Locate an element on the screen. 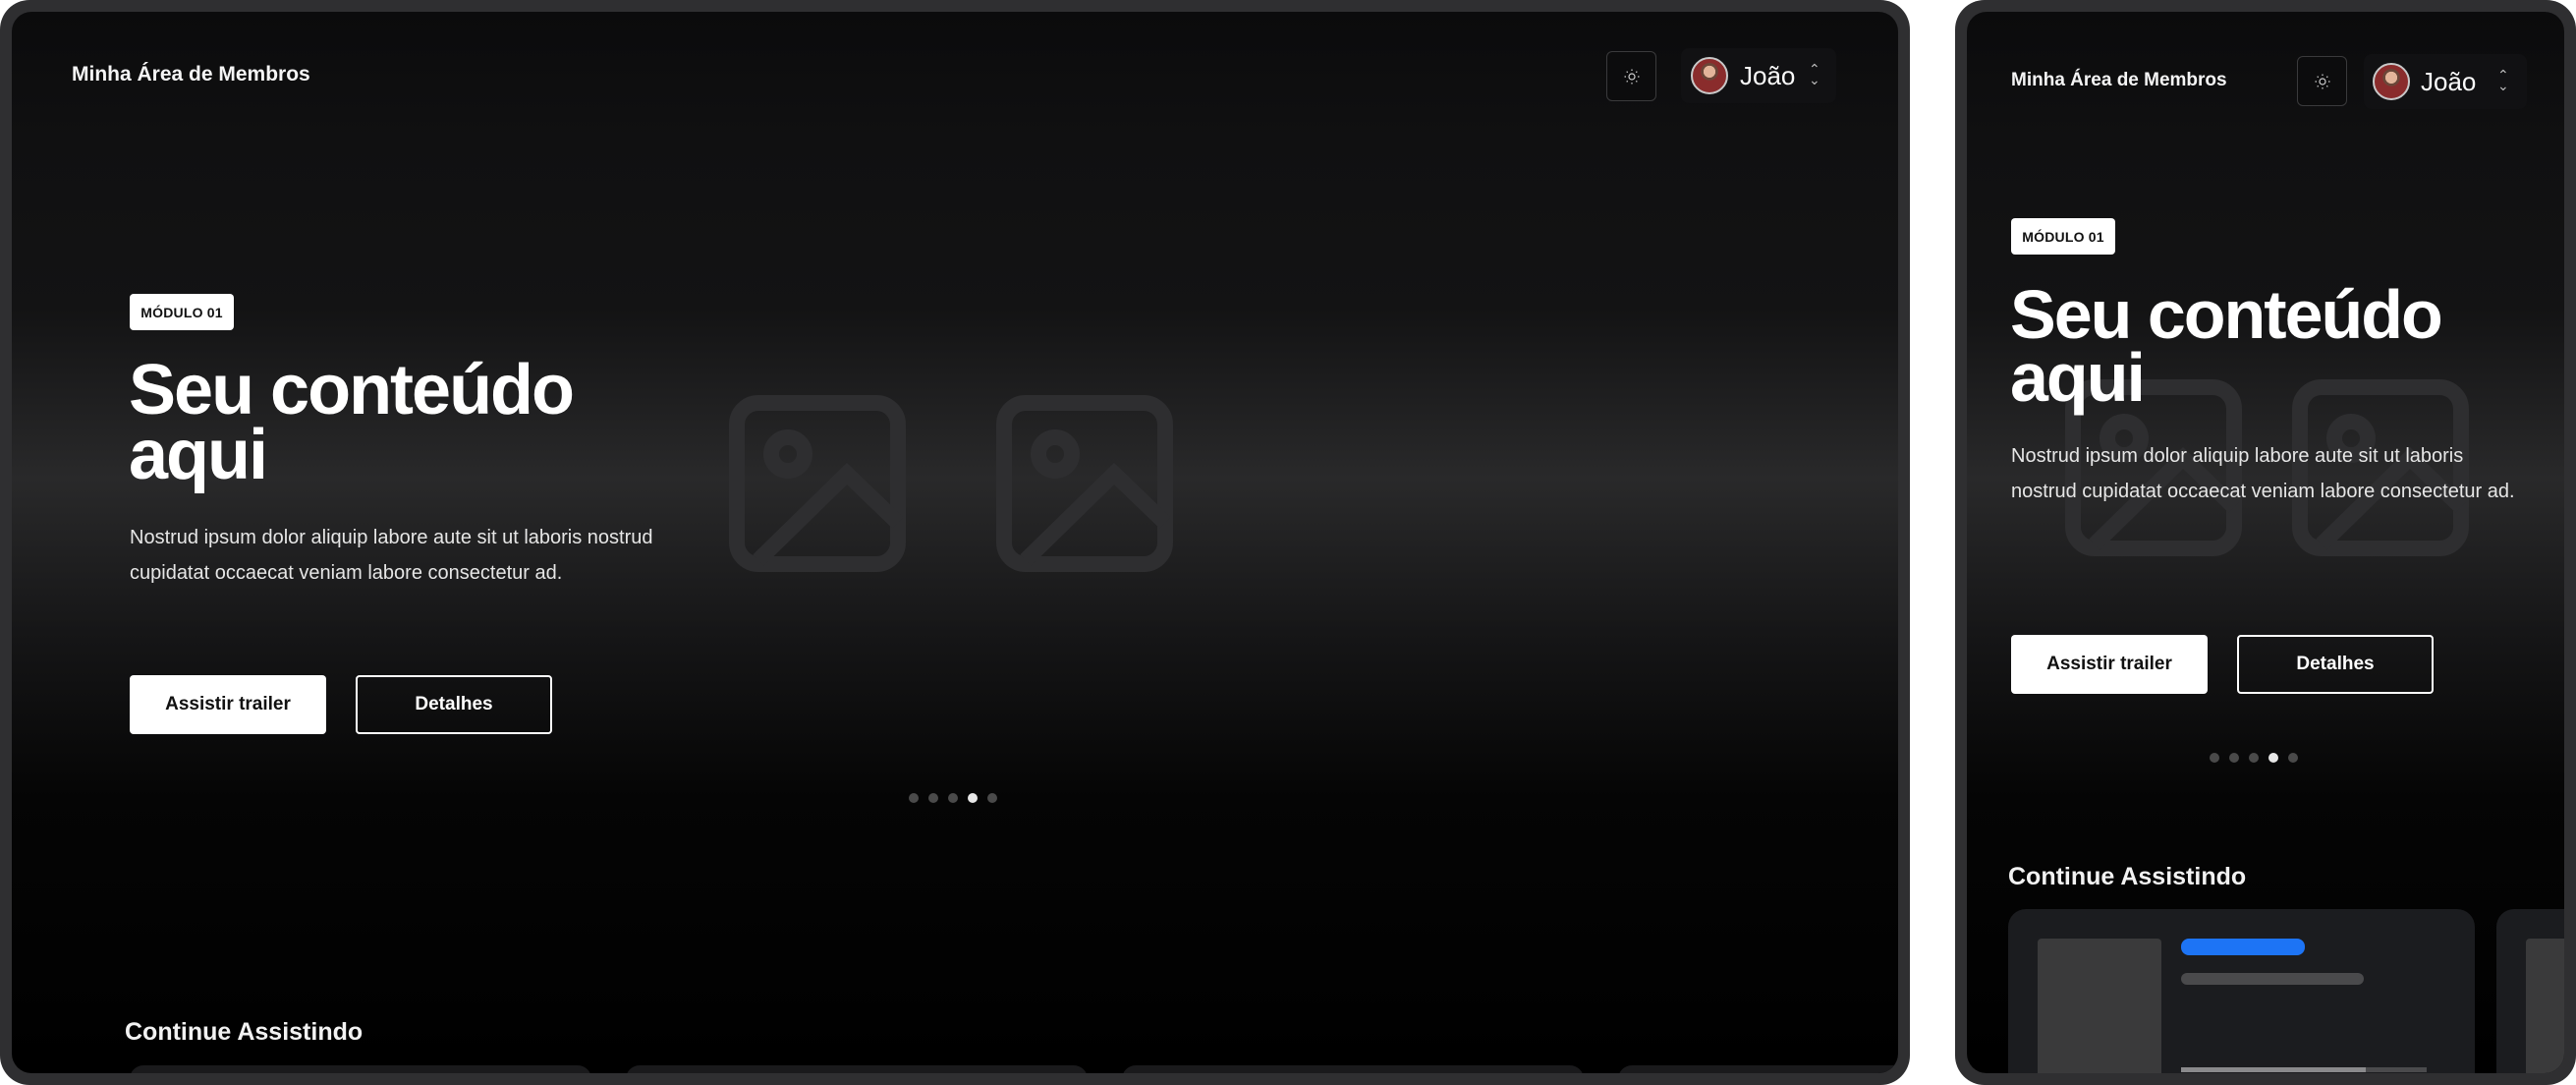  mobile-header: Minha Área de Membros João ⌃ ⌄ is located at coordinates (2265, 61).